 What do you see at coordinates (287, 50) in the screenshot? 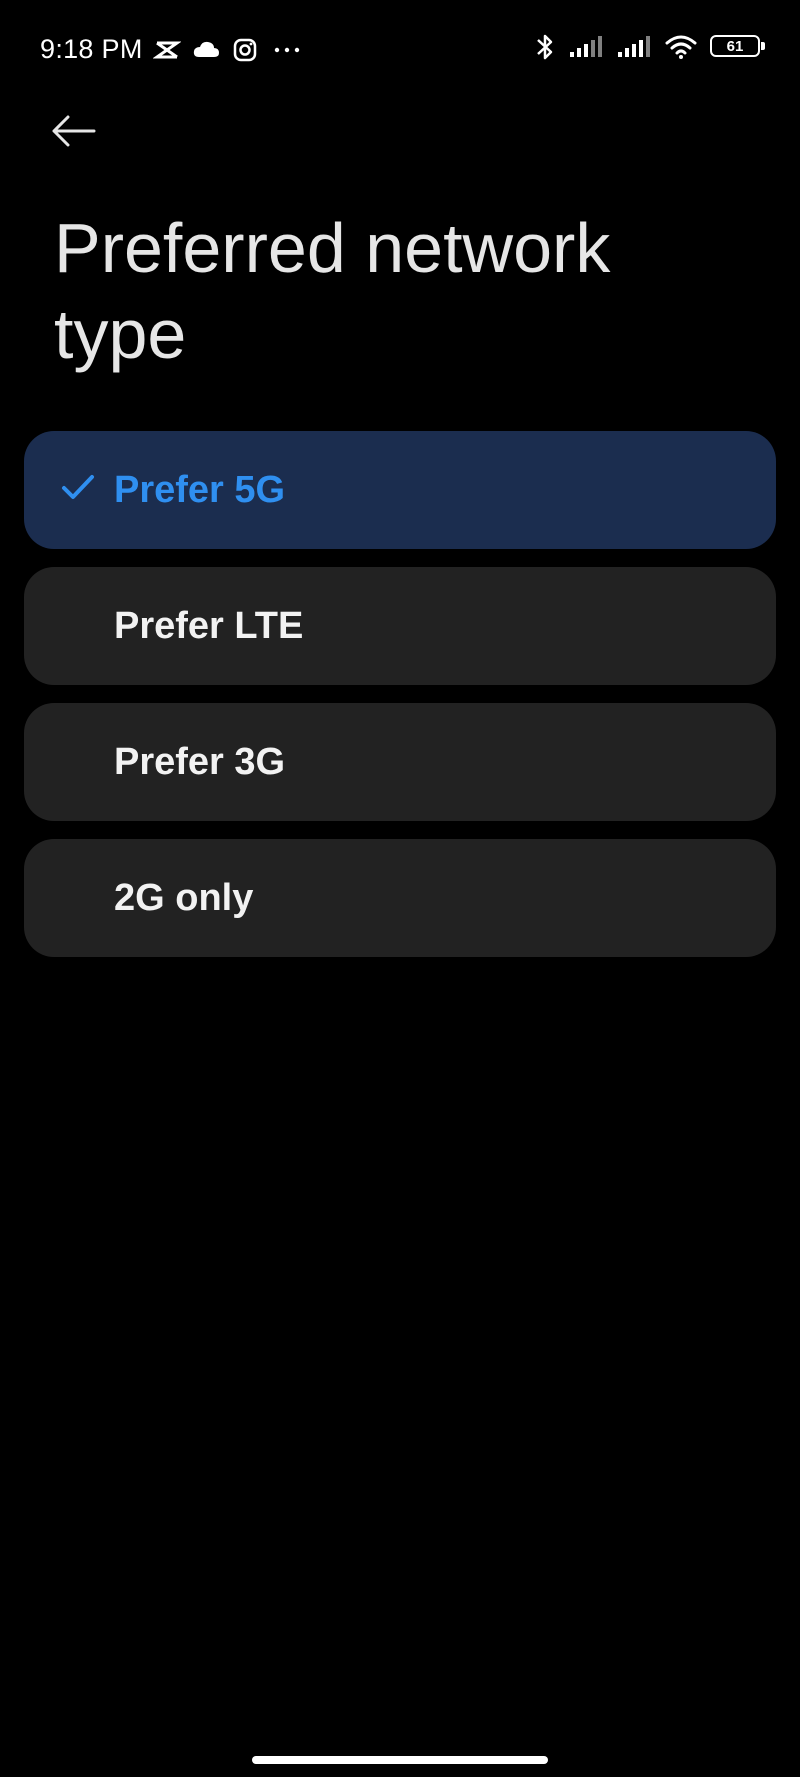
I see `more-dots-icon` at bounding box center [287, 50].